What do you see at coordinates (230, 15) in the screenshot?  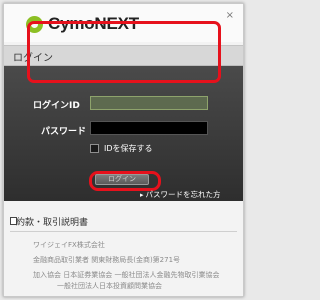 I see `close-icon: ×` at bounding box center [230, 15].